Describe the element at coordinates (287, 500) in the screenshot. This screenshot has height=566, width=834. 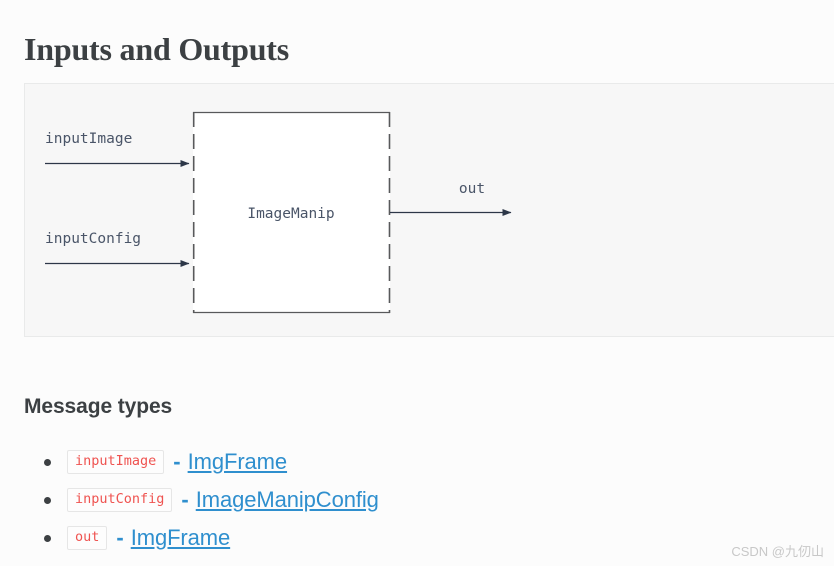
I see `message-type-link: ImageManipConfig` at that location.